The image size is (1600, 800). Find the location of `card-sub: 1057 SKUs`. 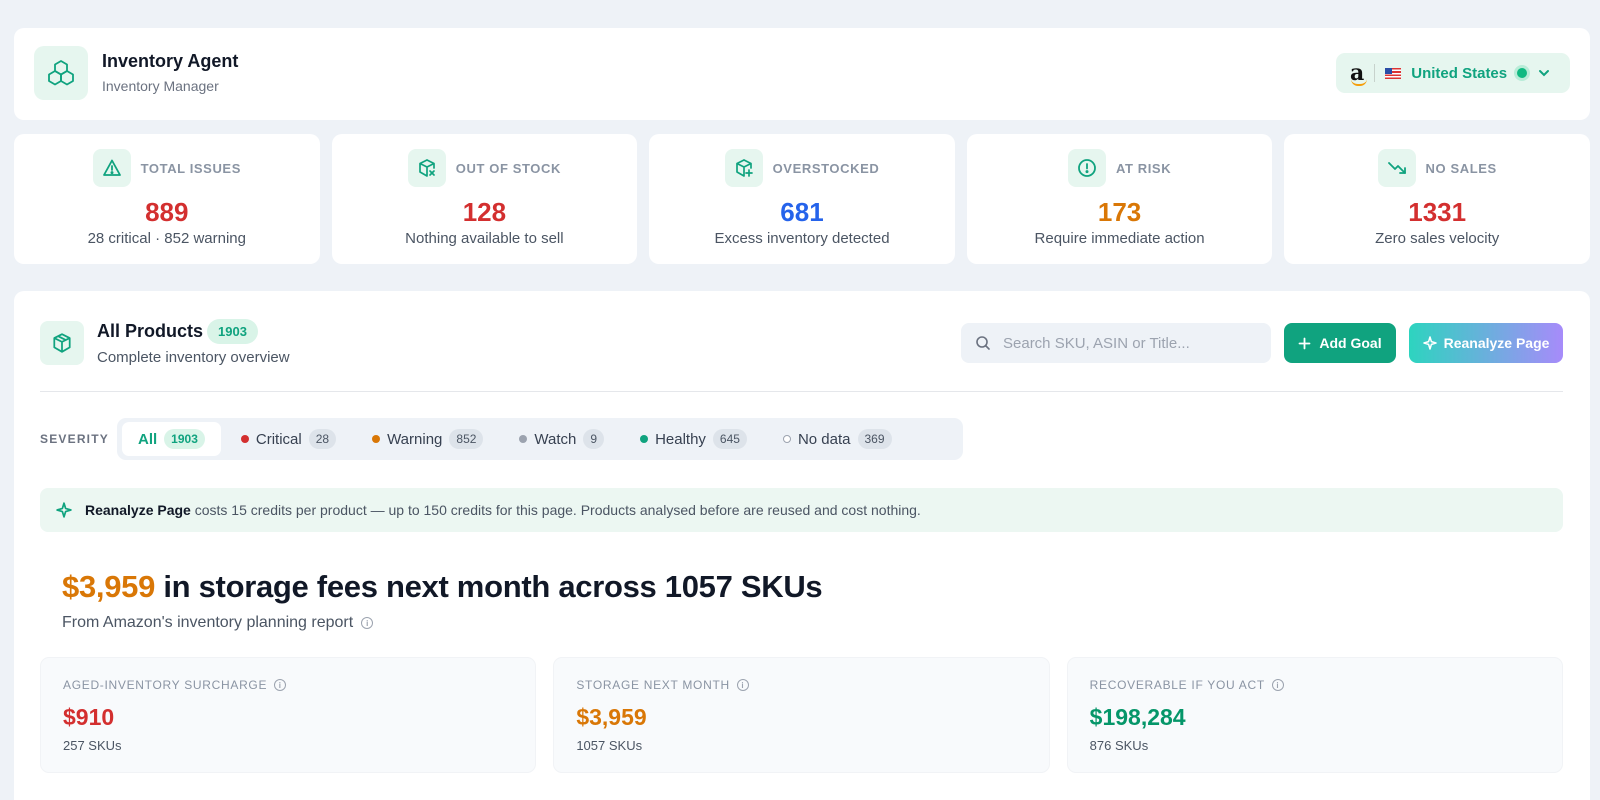

card-sub: 1057 SKUs is located at coordinates (609, 745).